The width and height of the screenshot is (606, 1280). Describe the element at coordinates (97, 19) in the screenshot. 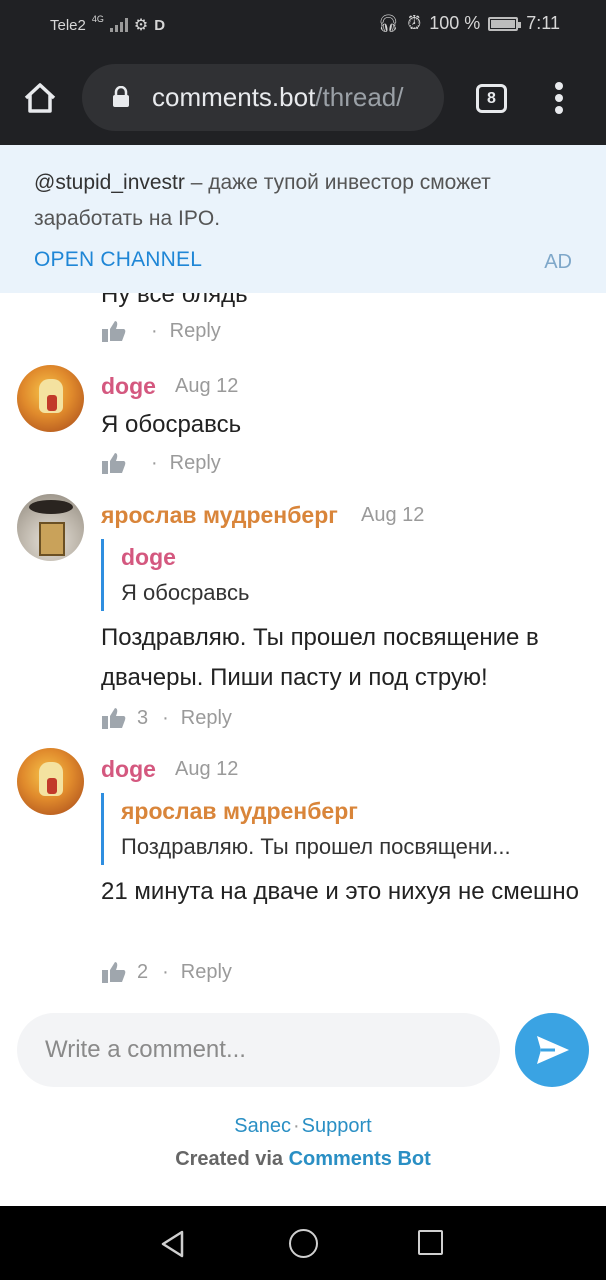

I see `network-type: 4G` at that location.